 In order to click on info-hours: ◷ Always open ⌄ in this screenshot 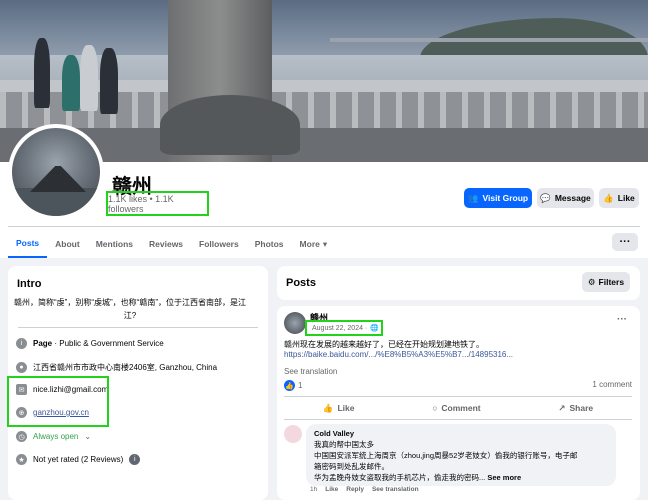, I will do `click(53, 436)`.